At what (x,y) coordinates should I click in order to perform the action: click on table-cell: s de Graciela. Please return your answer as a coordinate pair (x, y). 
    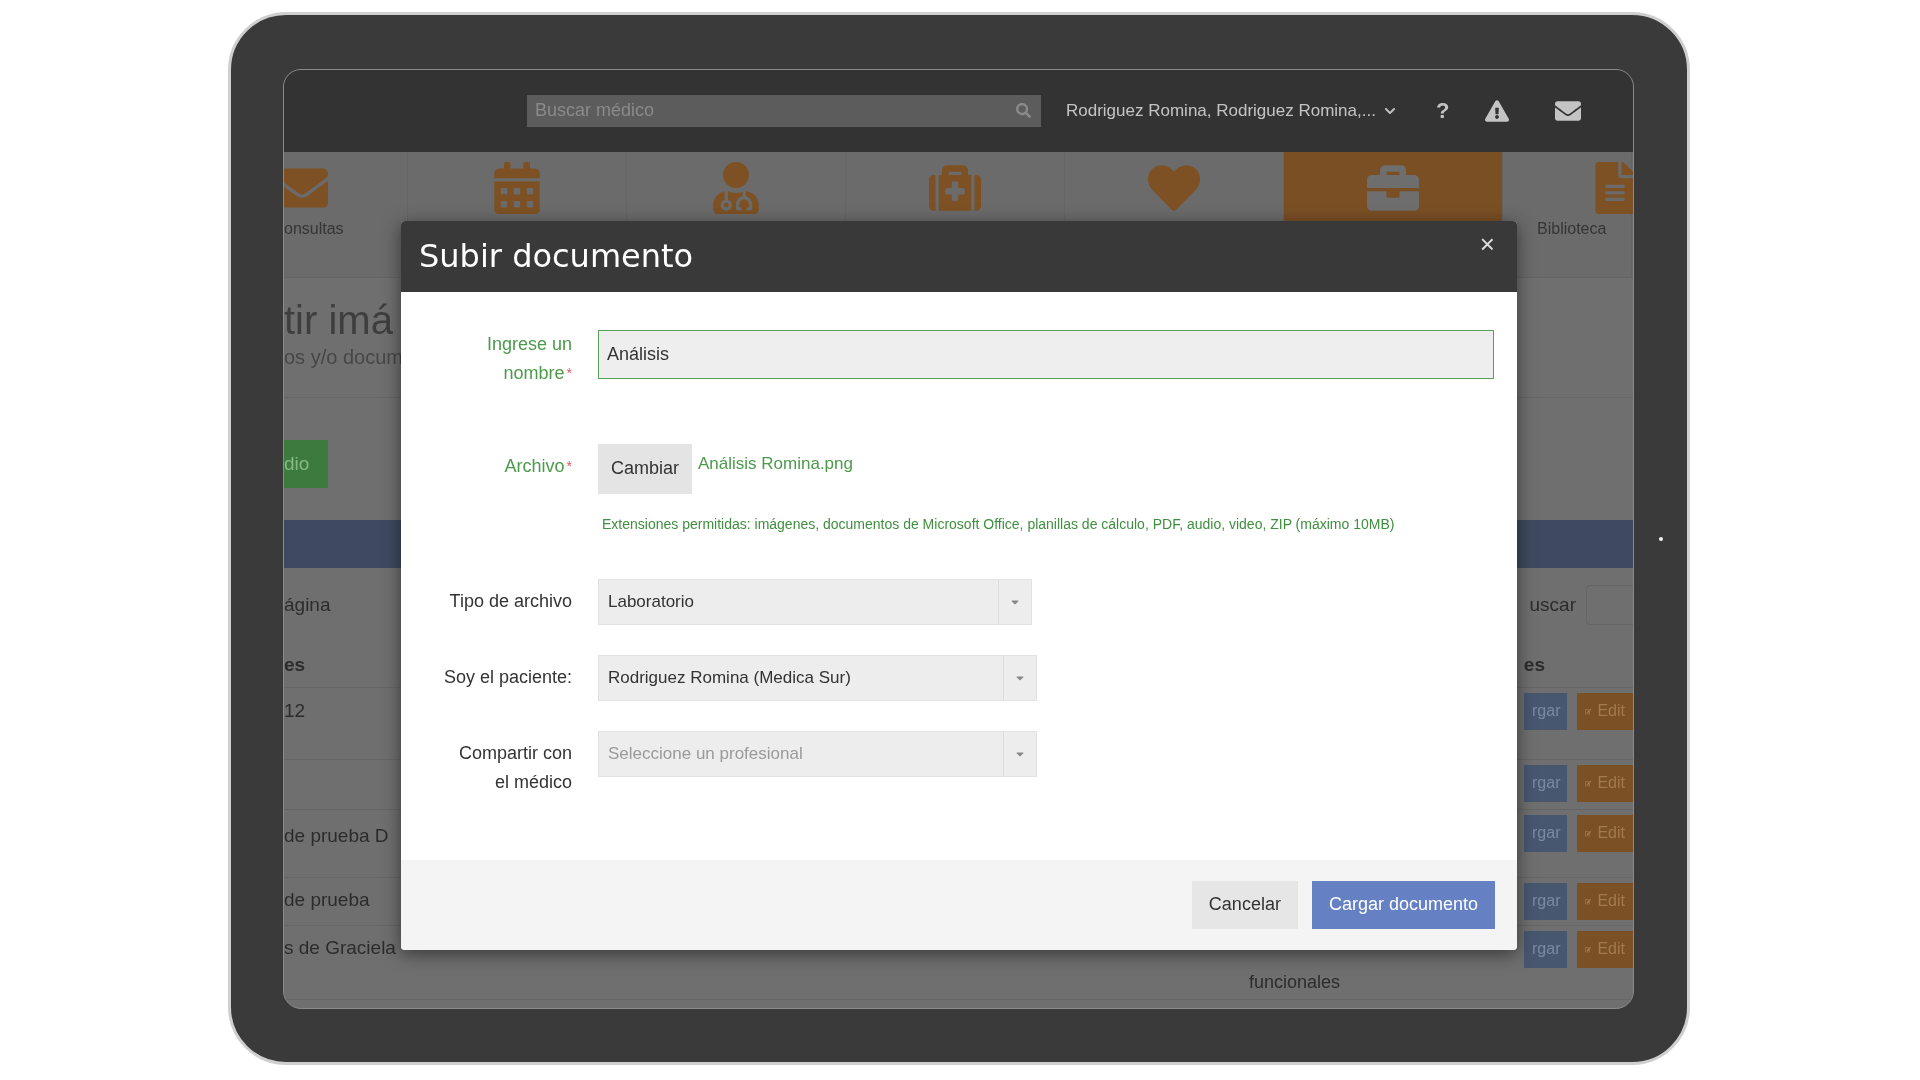
    Looking at the image, I should click on (340, 947).